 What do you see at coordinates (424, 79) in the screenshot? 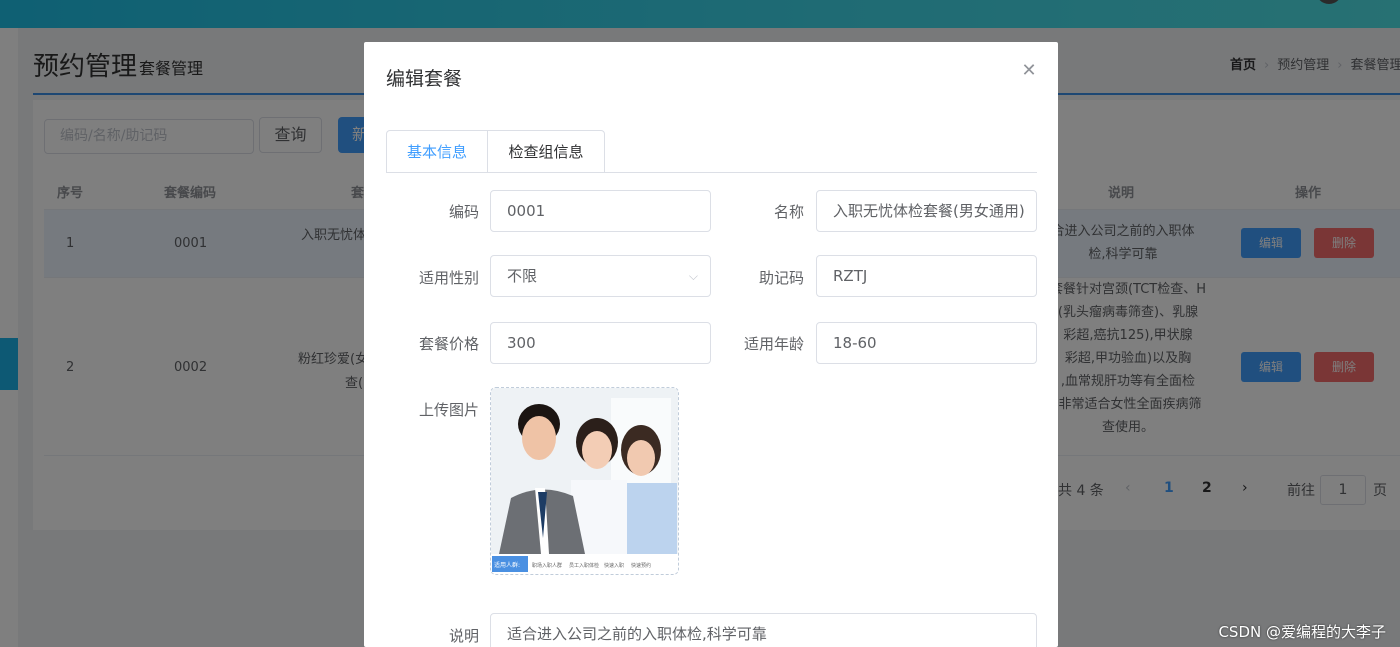
I see `dialog-title: 编辑套餐` at bounding box center [424, 79].